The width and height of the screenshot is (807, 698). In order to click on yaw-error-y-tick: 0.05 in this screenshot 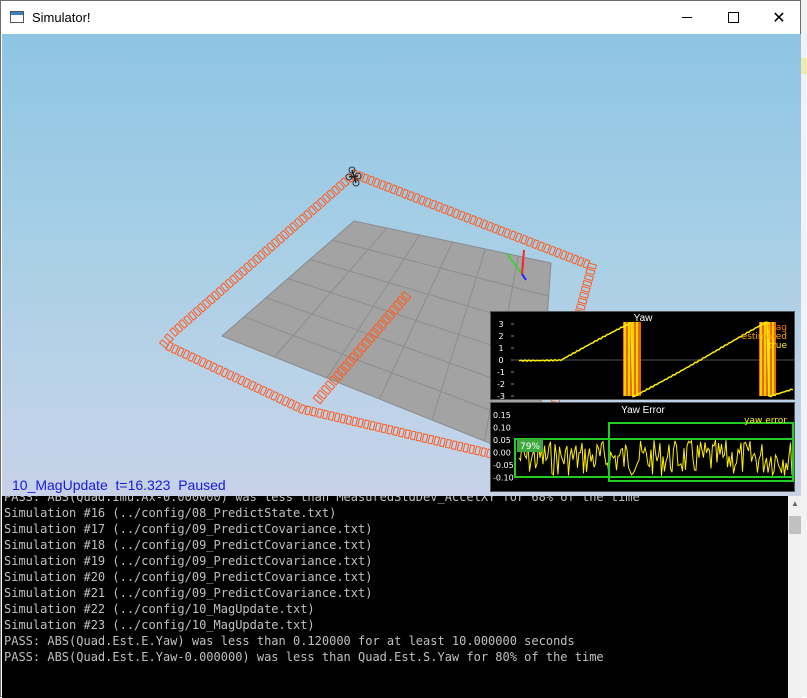, I will do `click(502, 440)`.